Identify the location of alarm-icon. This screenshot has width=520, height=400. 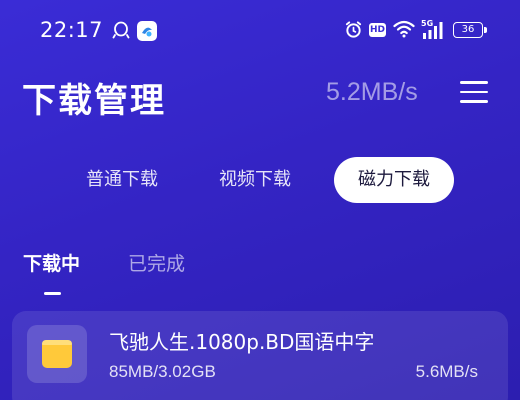
(353, 31).